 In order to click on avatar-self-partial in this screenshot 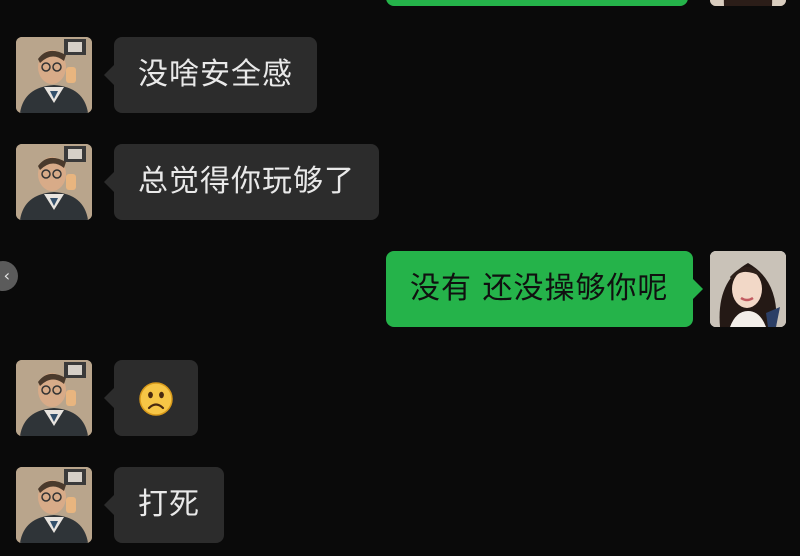, I will do `click(748, 3)`.